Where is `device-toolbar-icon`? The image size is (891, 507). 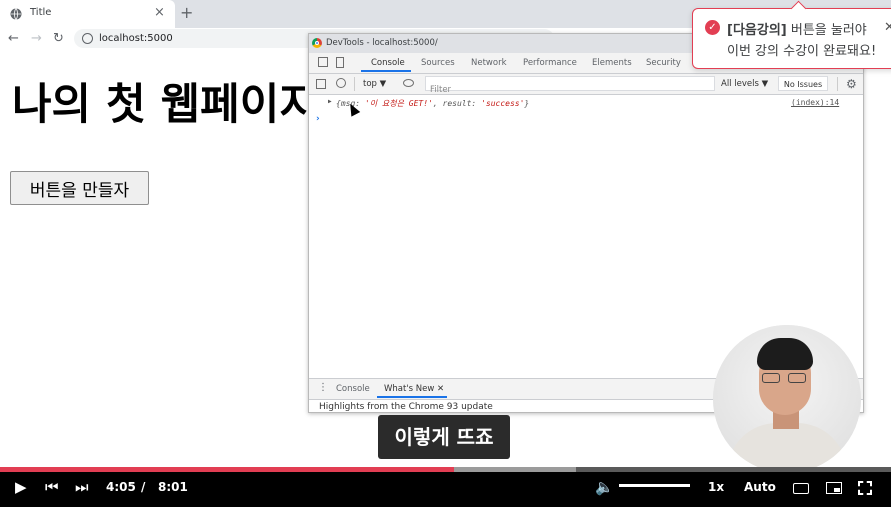
device-toolbar-icon is located at coordinates (340, 62).